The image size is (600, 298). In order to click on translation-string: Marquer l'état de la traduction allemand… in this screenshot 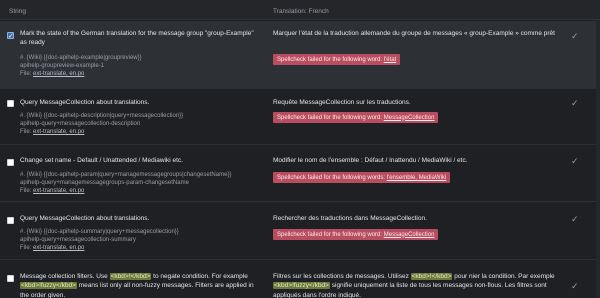, I will do `click(417, 33)`.